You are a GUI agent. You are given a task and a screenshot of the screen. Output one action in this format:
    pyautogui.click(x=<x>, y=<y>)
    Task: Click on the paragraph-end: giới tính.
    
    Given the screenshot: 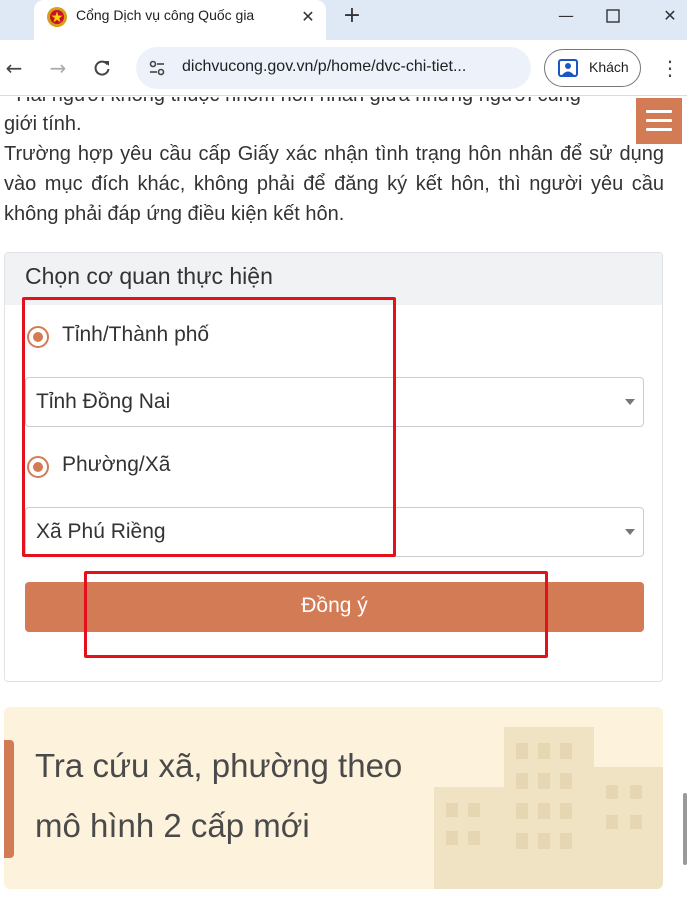 What is the action you would take?
    pyautogui.click(x=43, y=124)
    